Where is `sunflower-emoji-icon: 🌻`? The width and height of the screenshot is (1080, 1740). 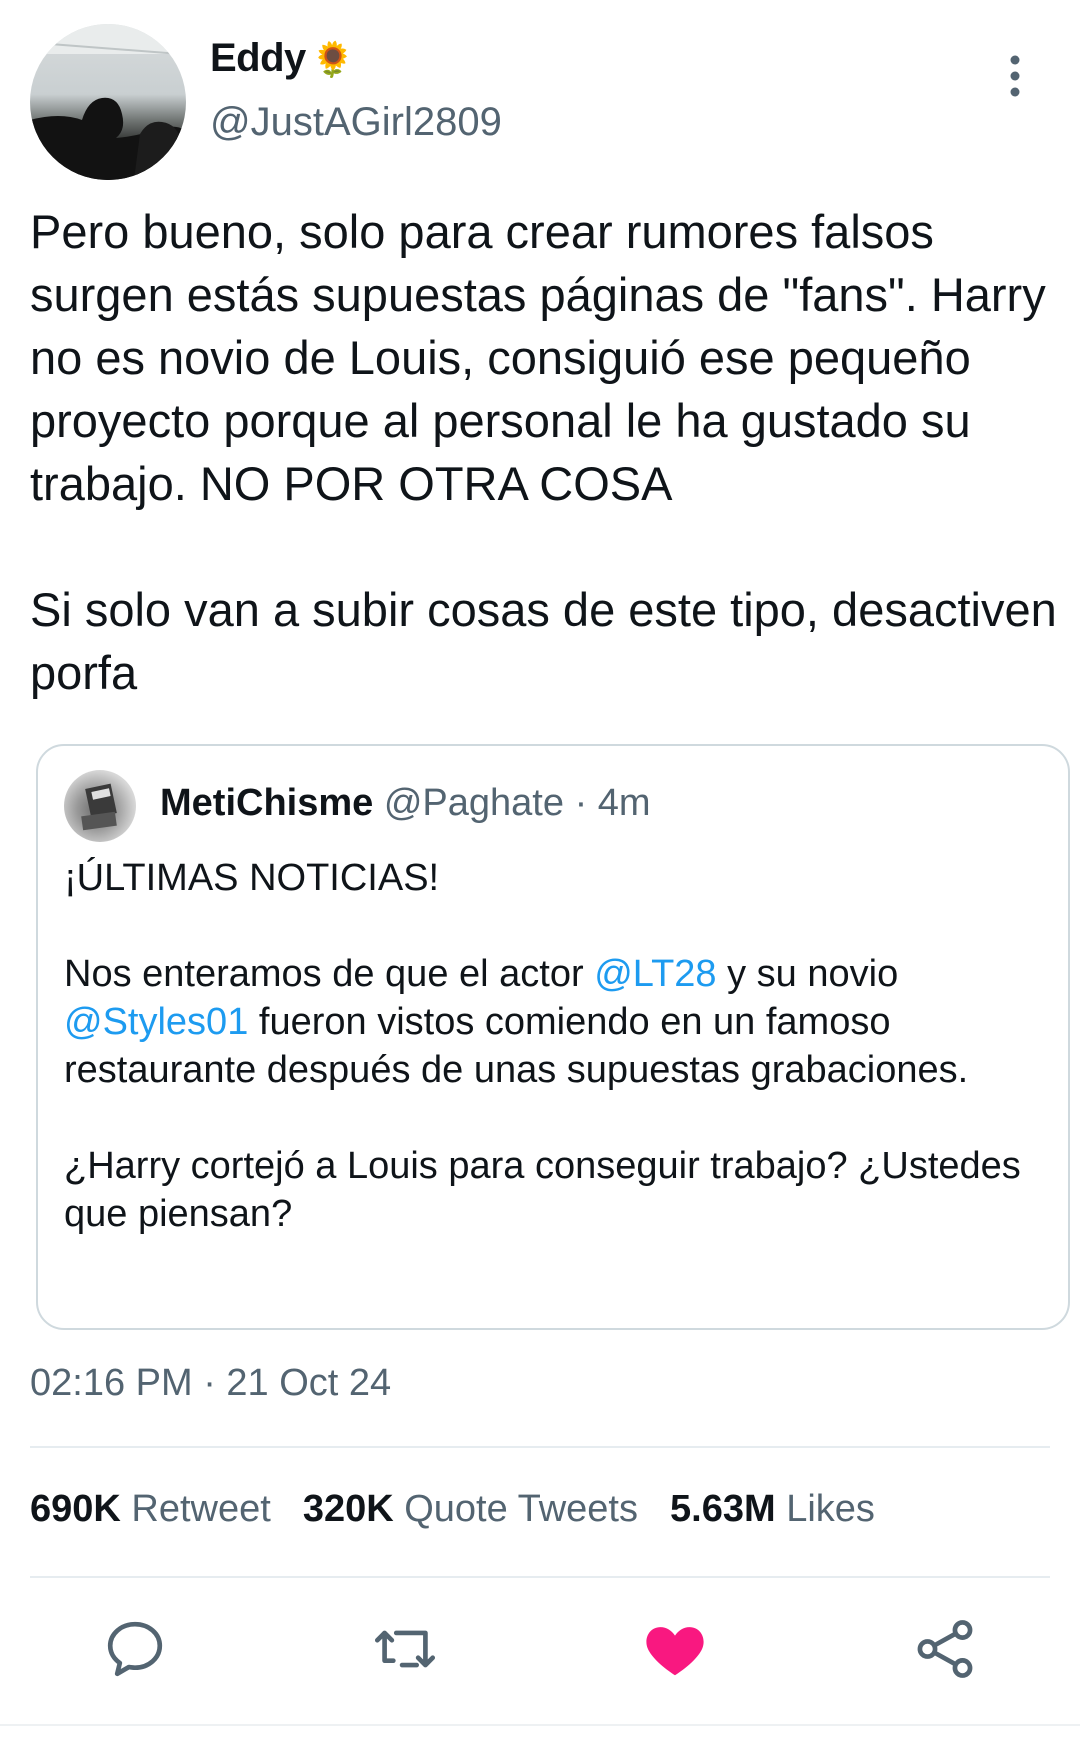 sunflower-emoji-icon: 🌻 is located at coordinates (332, 60).